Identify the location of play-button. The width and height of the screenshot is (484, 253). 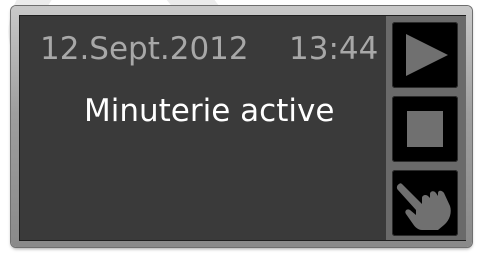
(425, 55).